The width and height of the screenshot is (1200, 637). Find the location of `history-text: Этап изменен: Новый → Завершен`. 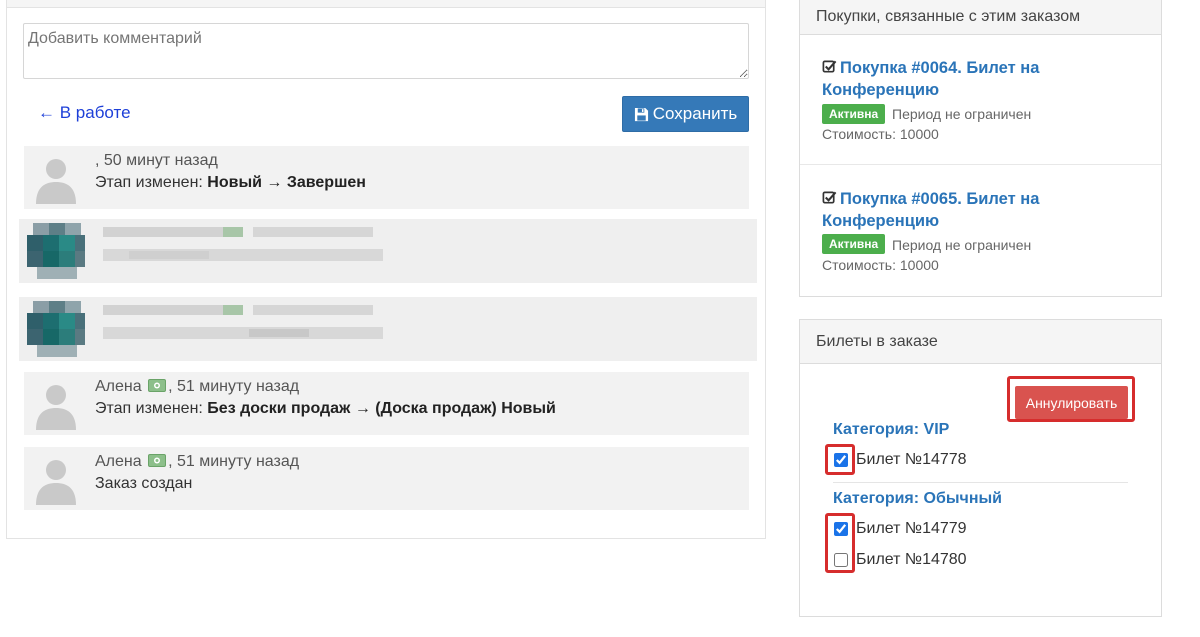

history-text: Этап изменен: Новый → Завершен is located at coordinates (230, 183).